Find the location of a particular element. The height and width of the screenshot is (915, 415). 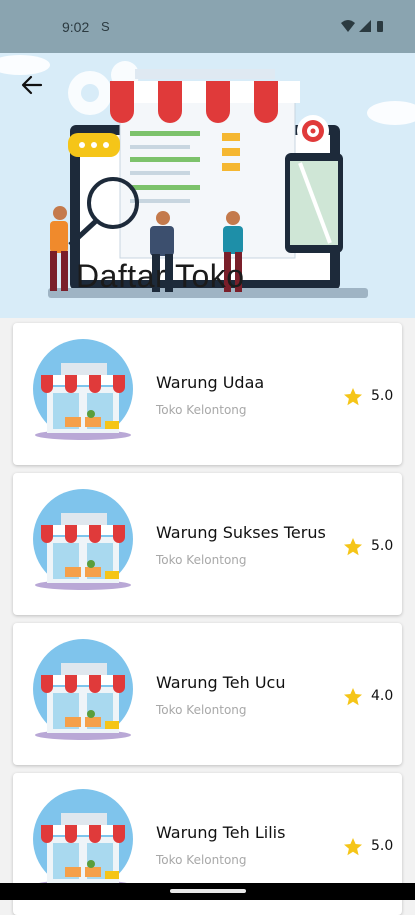

status-s-icon: S is located at coordinates (105, 26).